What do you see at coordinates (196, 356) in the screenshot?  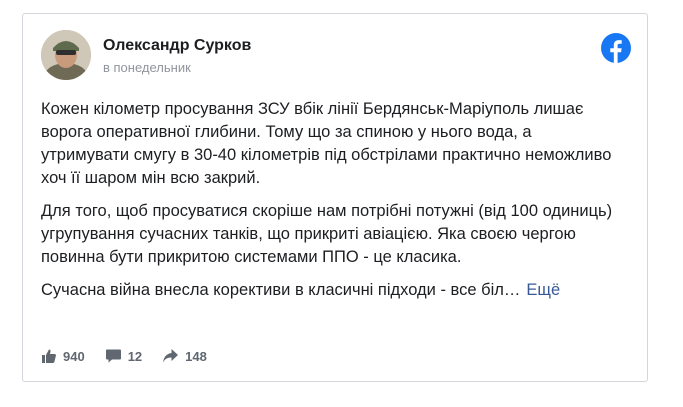 I see `share-count: 148` at bounding box center [196, 356].